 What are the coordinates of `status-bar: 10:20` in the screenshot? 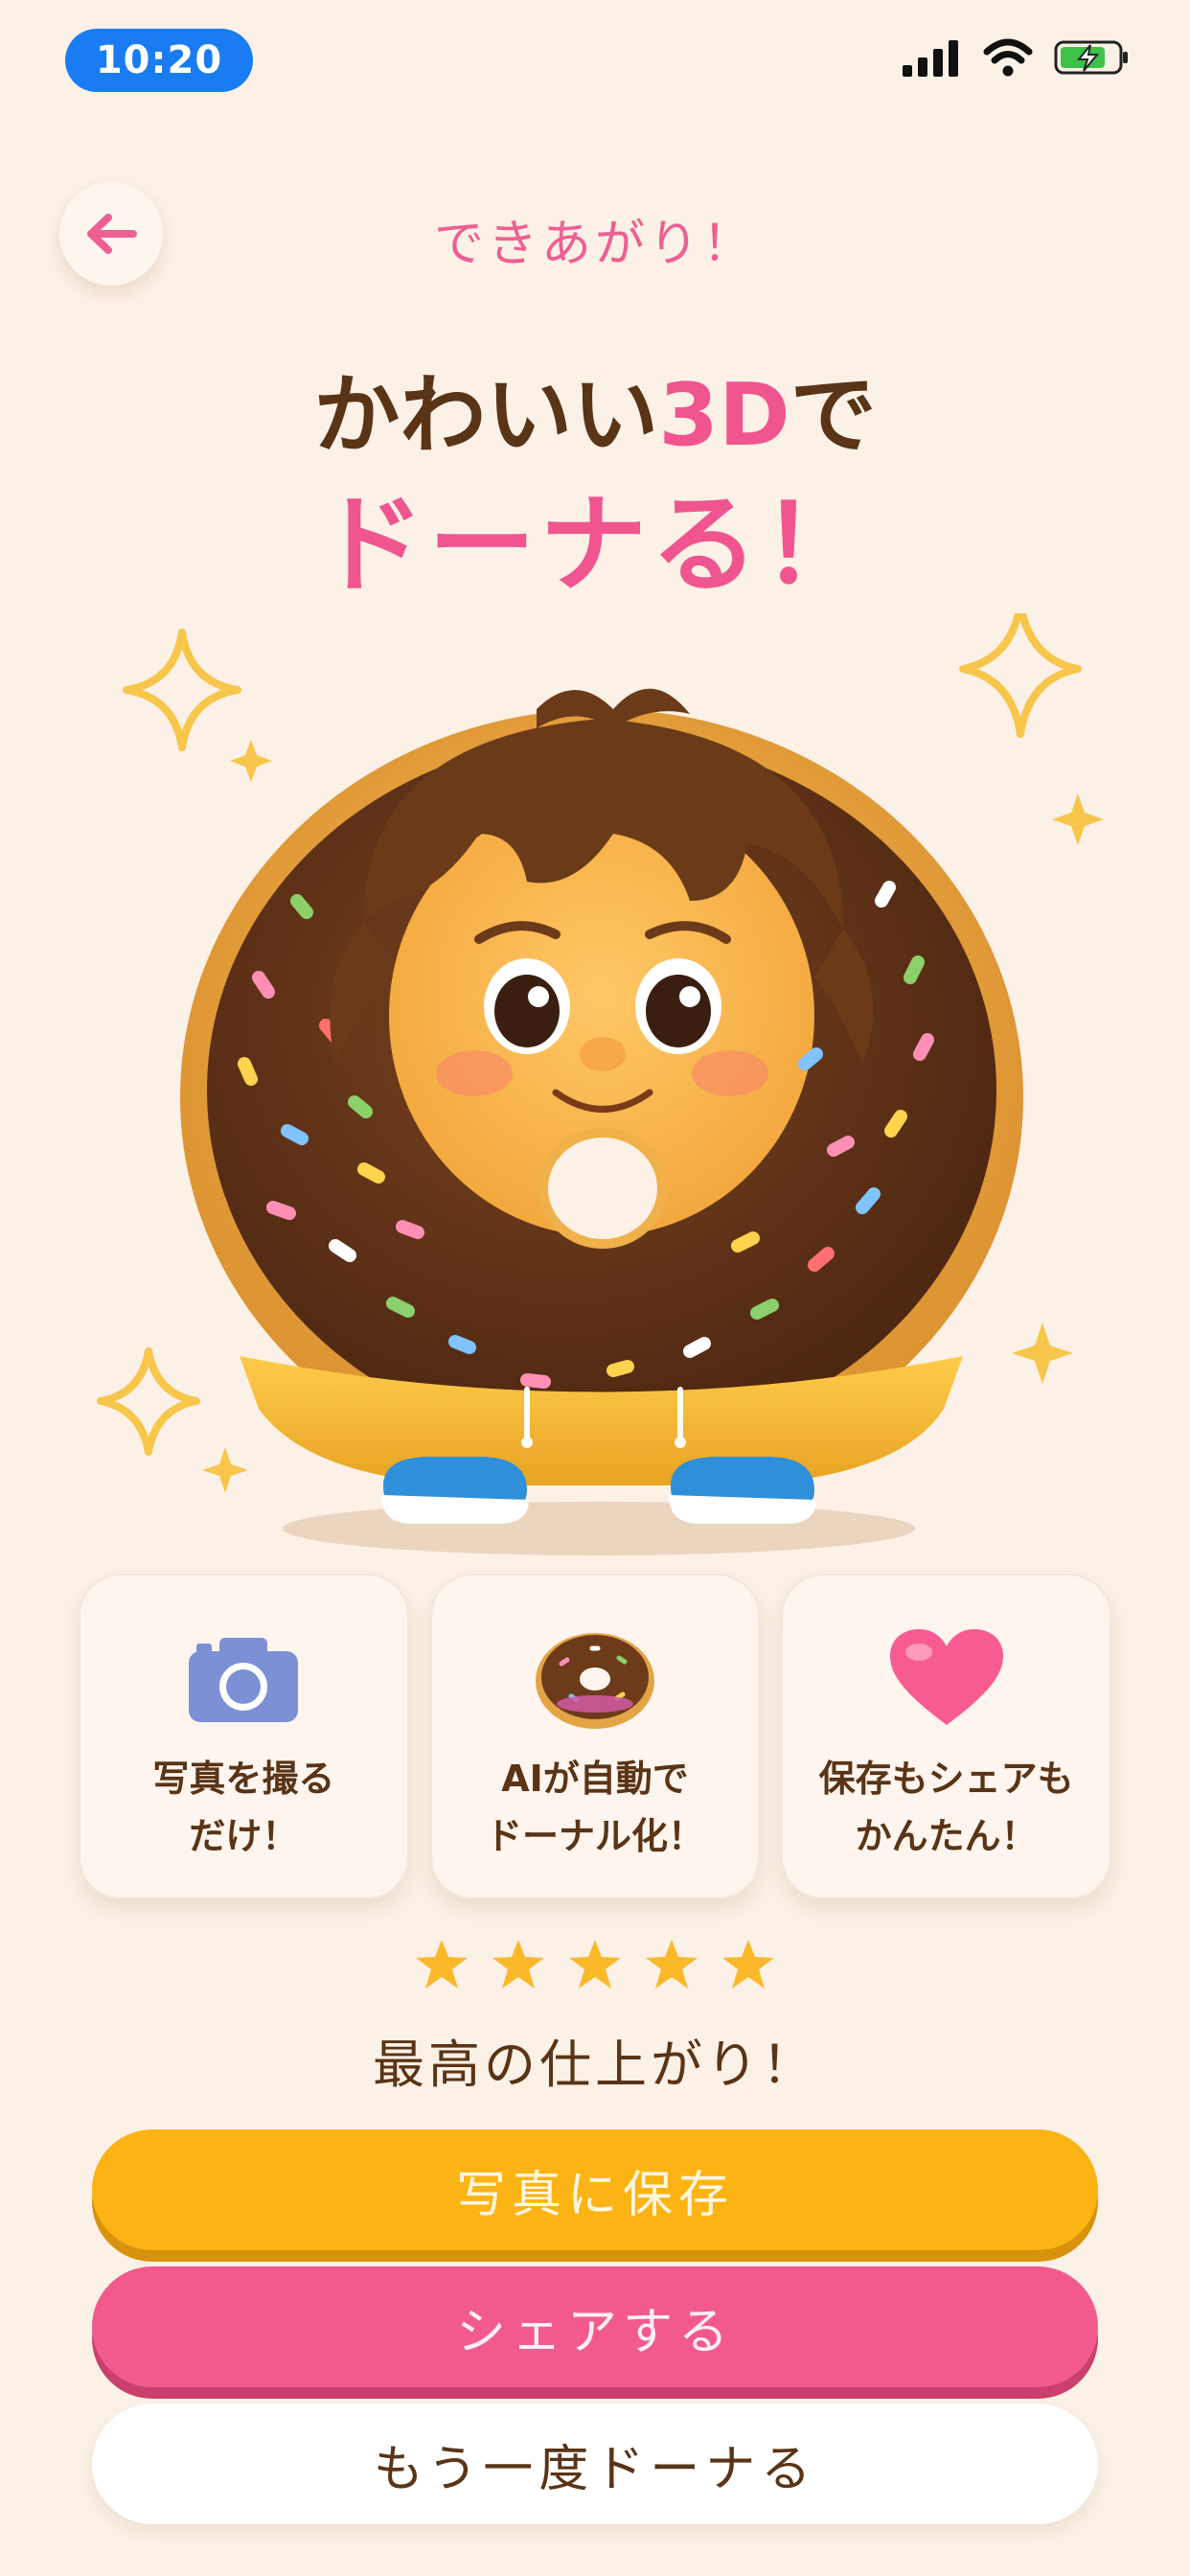 It's located at (595, 57).